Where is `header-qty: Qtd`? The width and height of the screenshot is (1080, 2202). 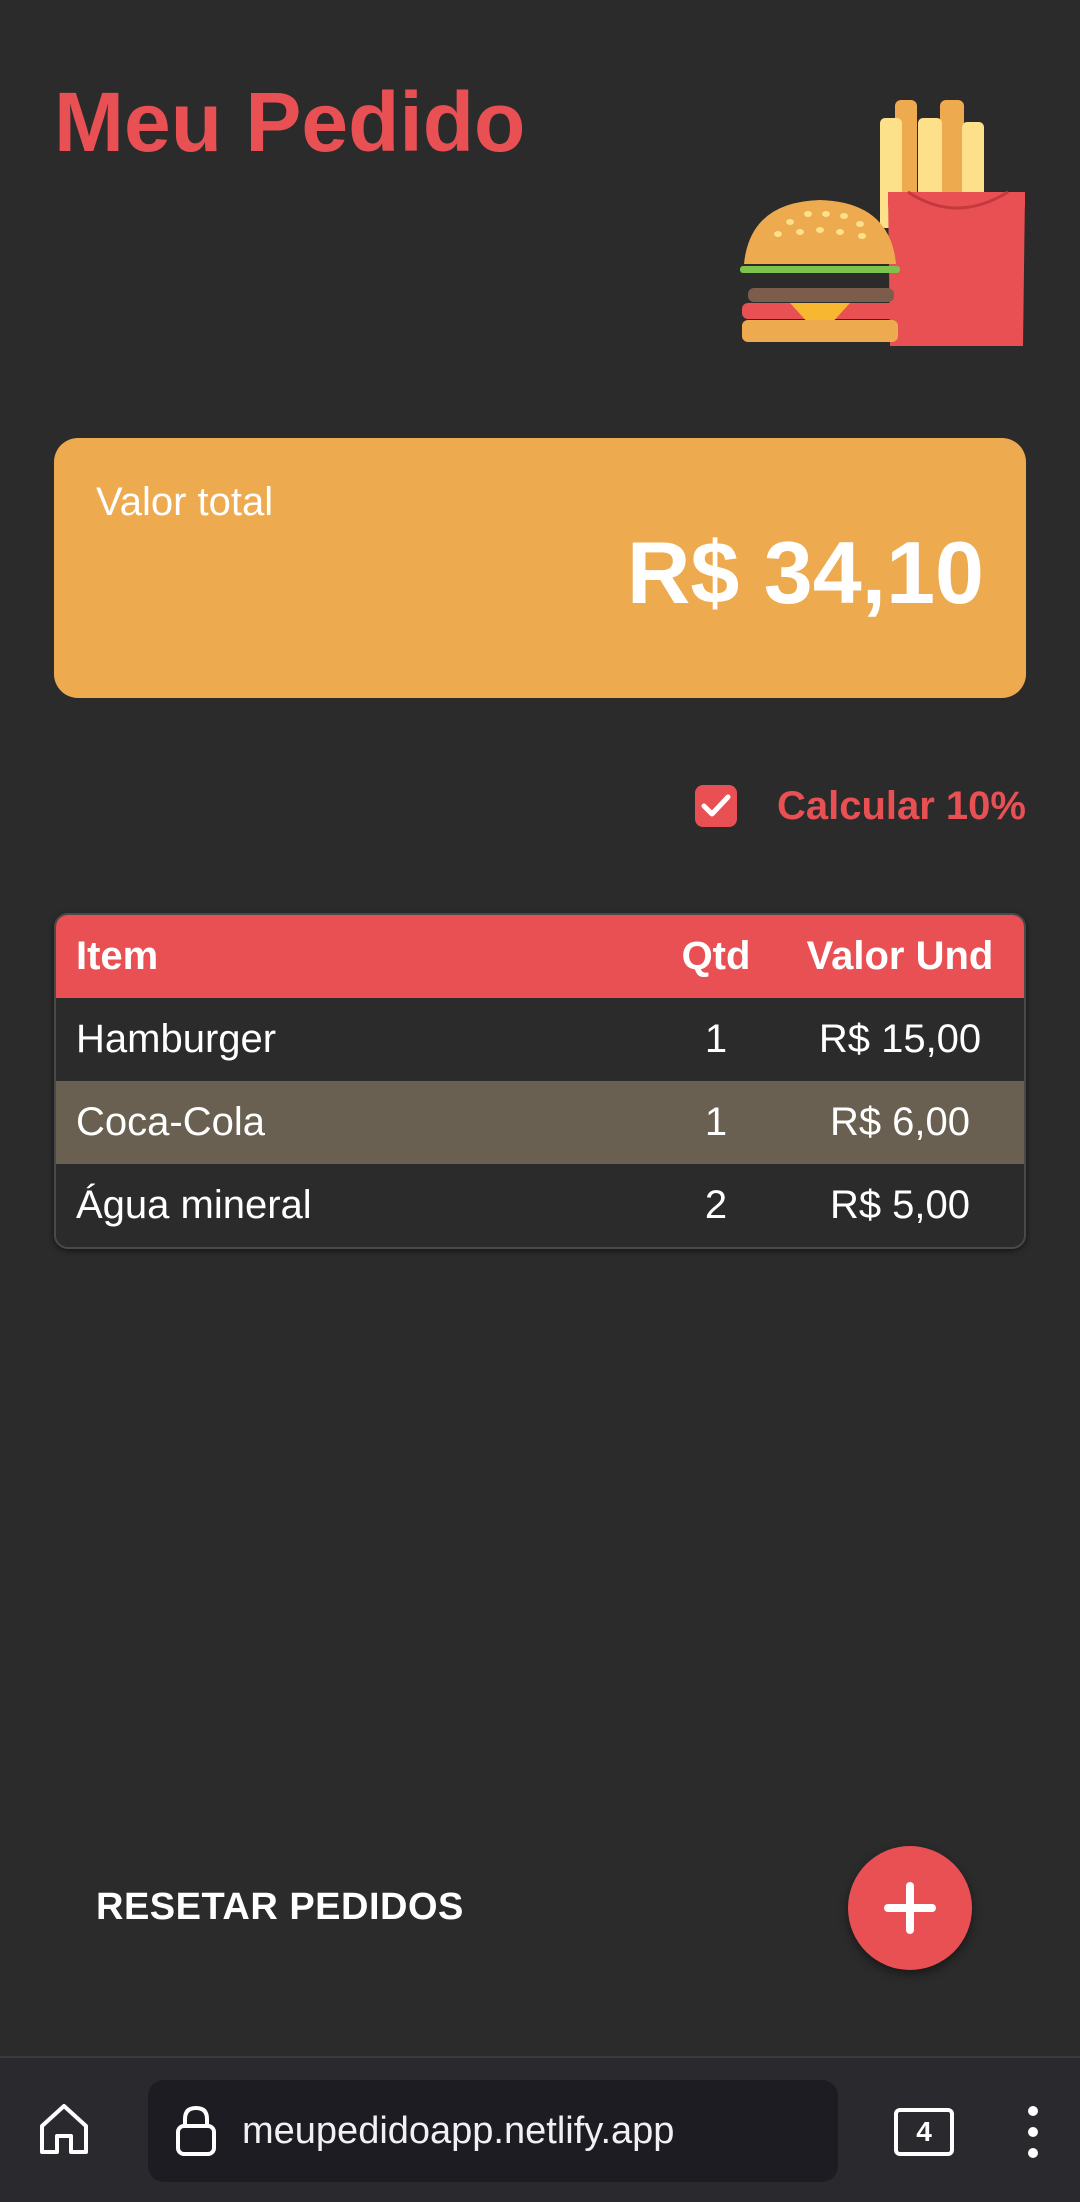 header-qty: Qtd is located at coordinates (716, 956).